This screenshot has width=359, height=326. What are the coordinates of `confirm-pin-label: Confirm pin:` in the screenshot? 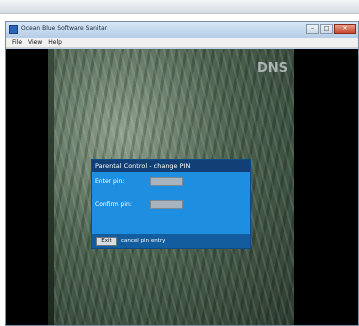 It's located at (113, 204).